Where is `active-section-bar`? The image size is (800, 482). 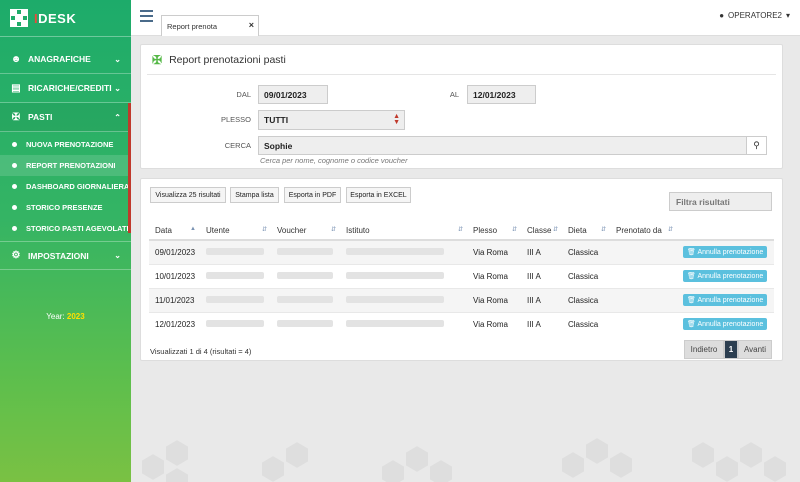 active-section-bar is located at coordinates (129, 168).